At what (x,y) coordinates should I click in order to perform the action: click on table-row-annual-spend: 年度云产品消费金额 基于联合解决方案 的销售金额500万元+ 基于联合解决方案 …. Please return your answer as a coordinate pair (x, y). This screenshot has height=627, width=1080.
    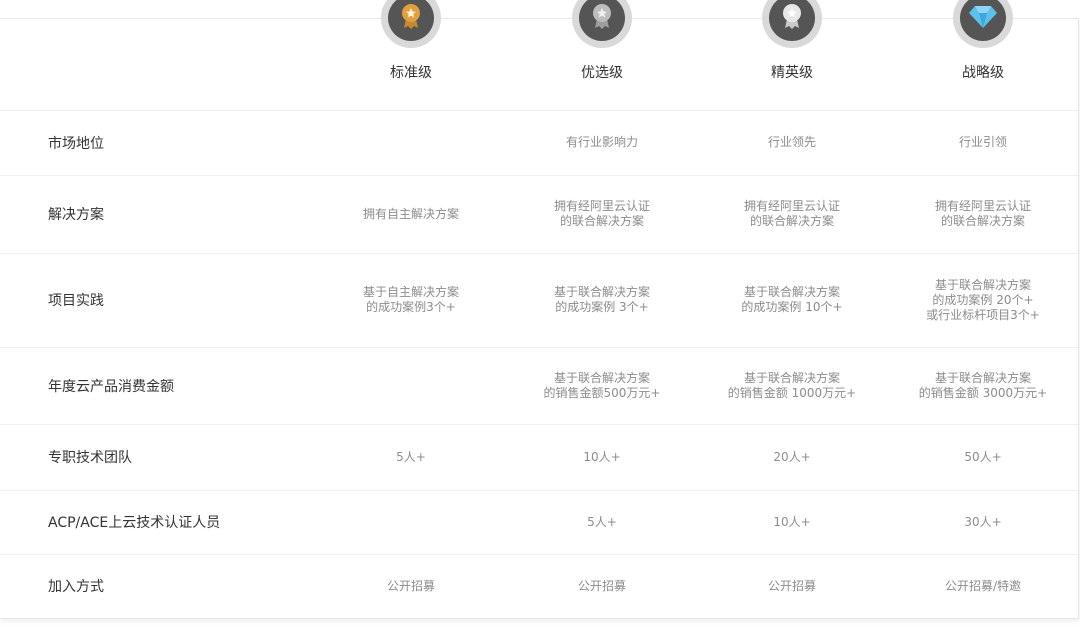
    Looking at the image, I should click on (539, 386).